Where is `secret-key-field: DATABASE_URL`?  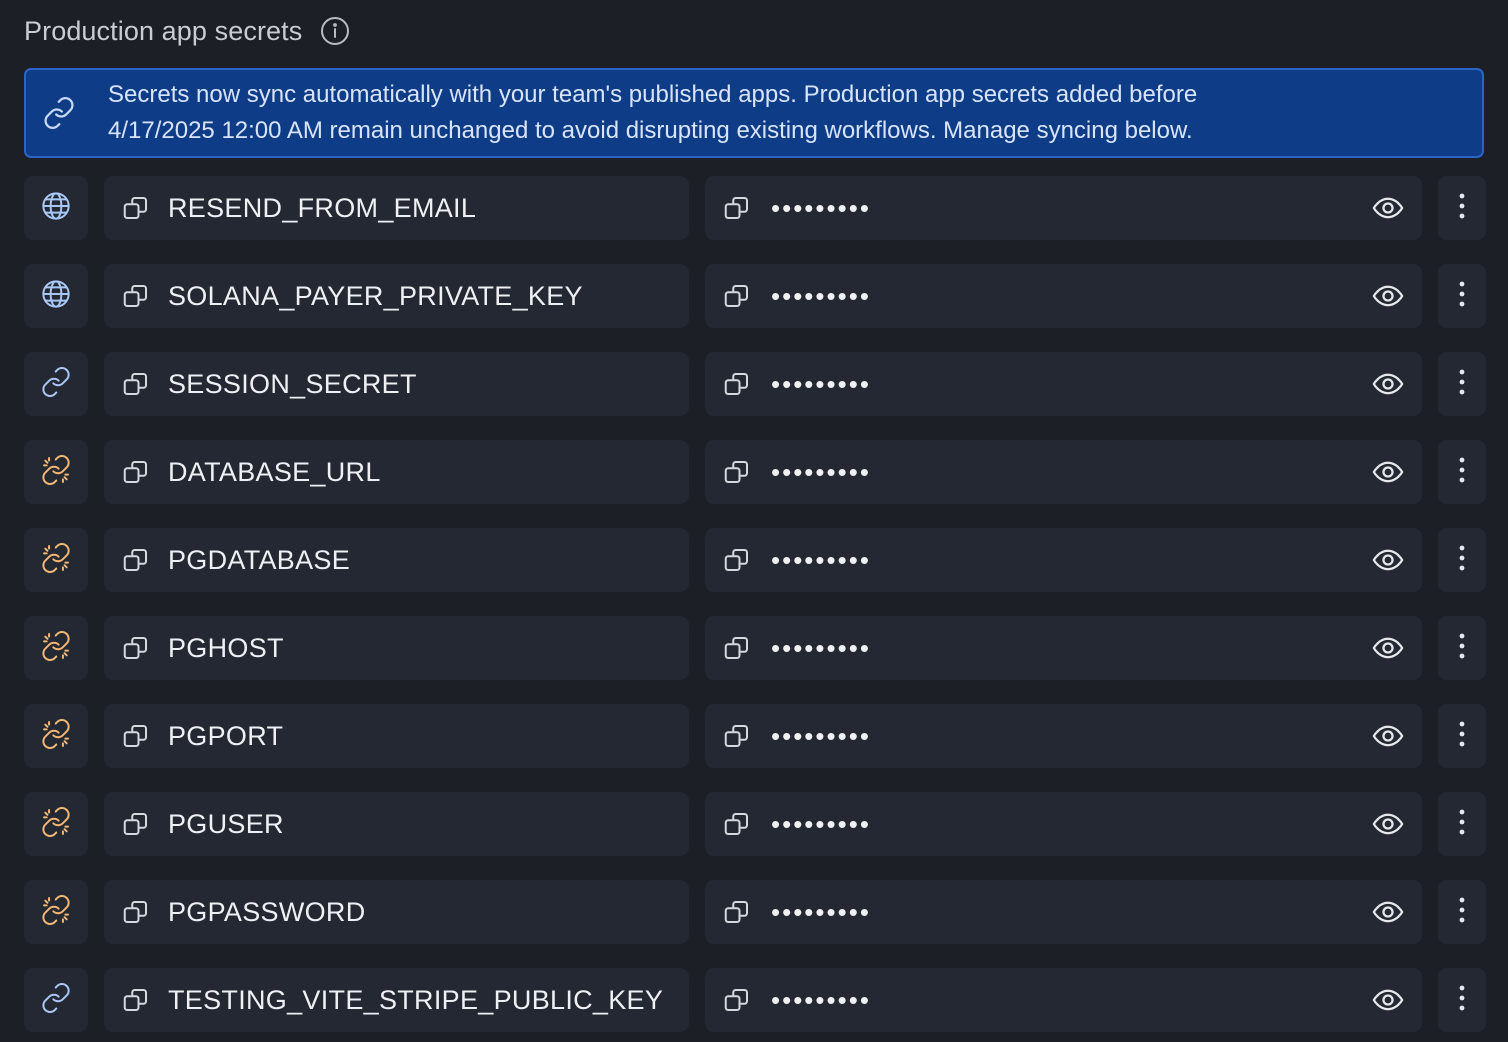 secret-key-field: DATABASE_URL is located at coordinates (396, 472).